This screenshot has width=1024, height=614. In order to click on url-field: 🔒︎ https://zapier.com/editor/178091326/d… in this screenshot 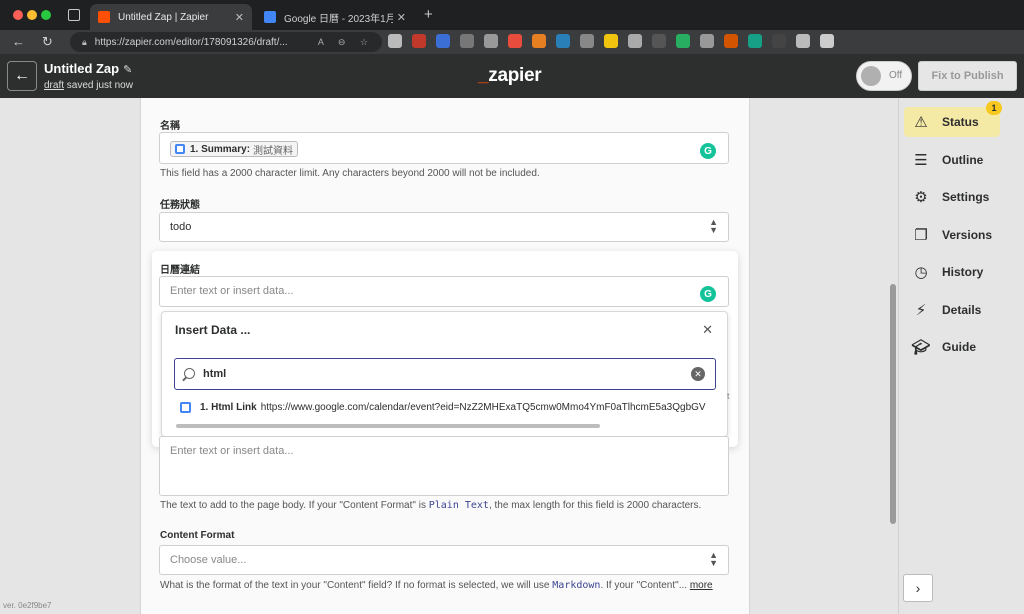, I will do `click(226, 42)`.